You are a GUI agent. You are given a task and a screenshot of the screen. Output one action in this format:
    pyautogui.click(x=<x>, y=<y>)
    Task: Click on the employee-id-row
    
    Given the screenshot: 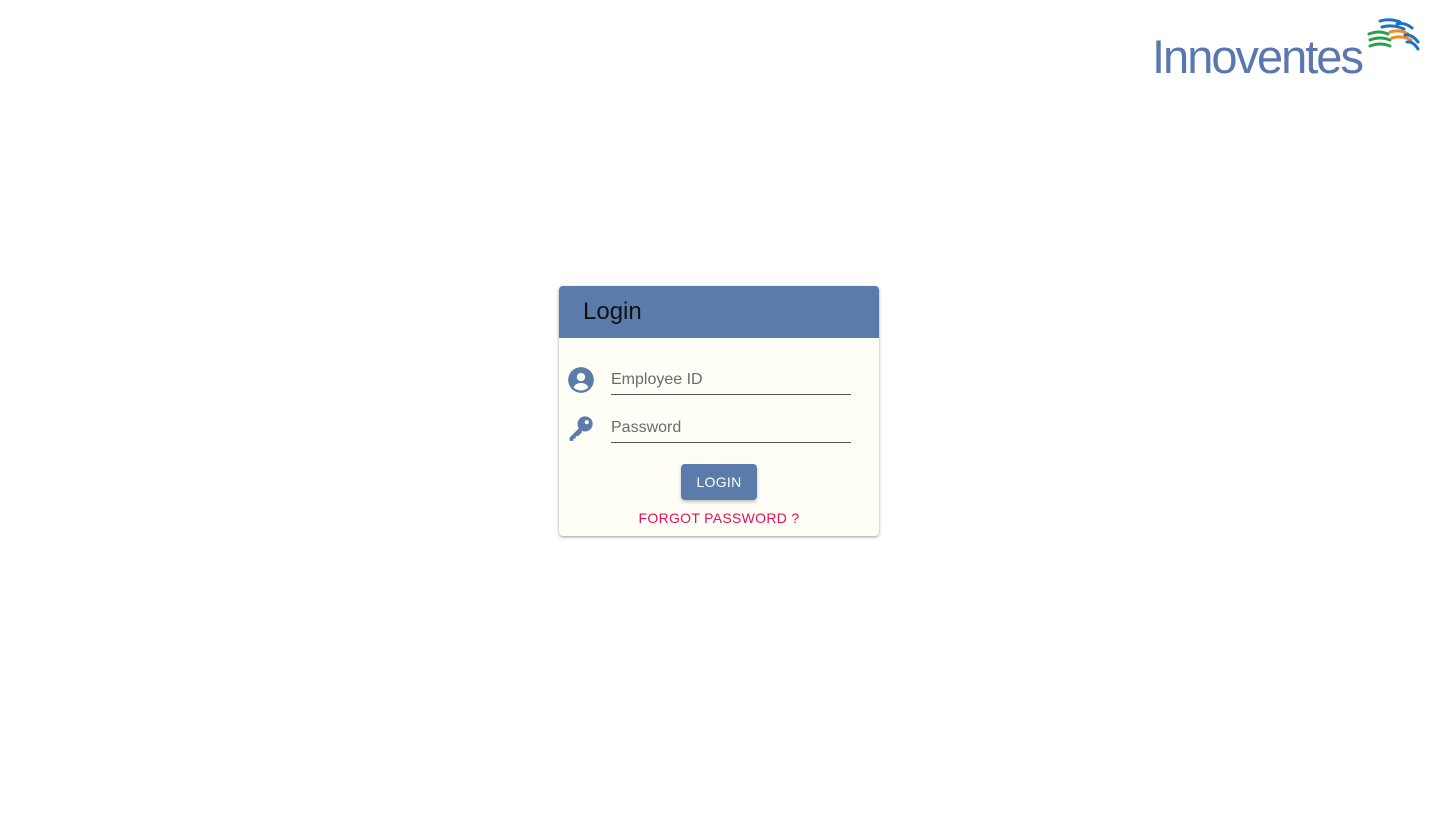 What is the action you would take?
    pyautogui.click(x=709, y=380)
    